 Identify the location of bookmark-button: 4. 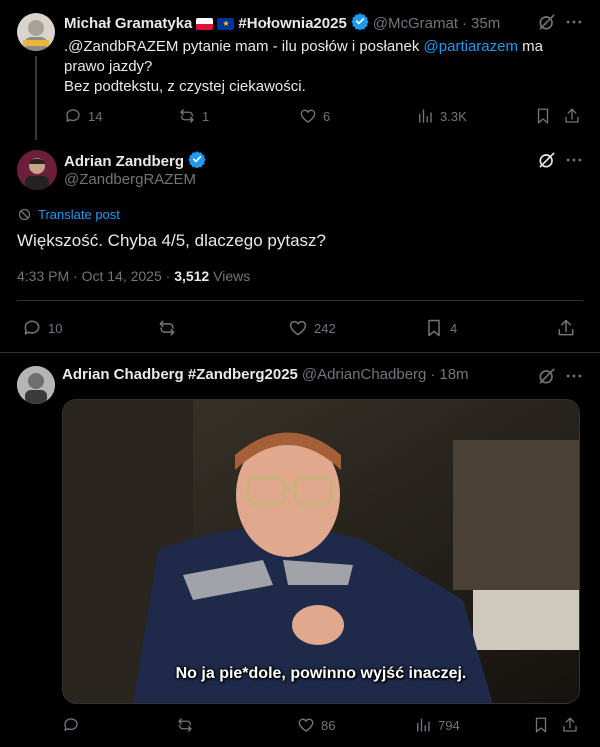
(440, 328).